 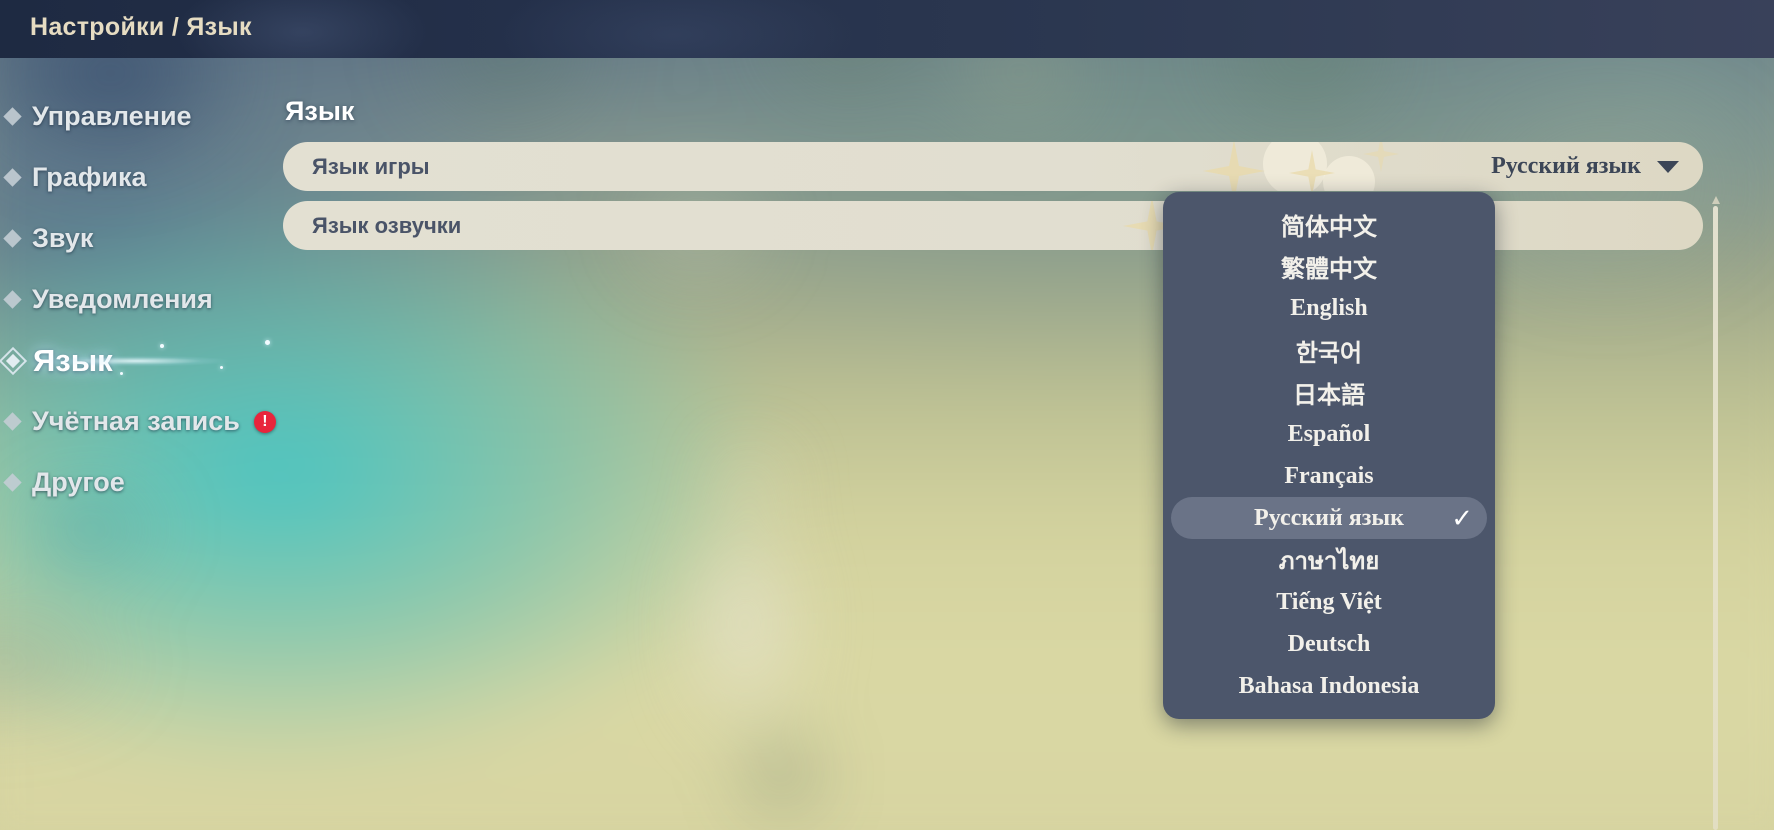 What do you see at coordinates (1329, 395) in the screenshot?
I see `dropdown-option-label: 日本語` at bounding box center [1329, 395].